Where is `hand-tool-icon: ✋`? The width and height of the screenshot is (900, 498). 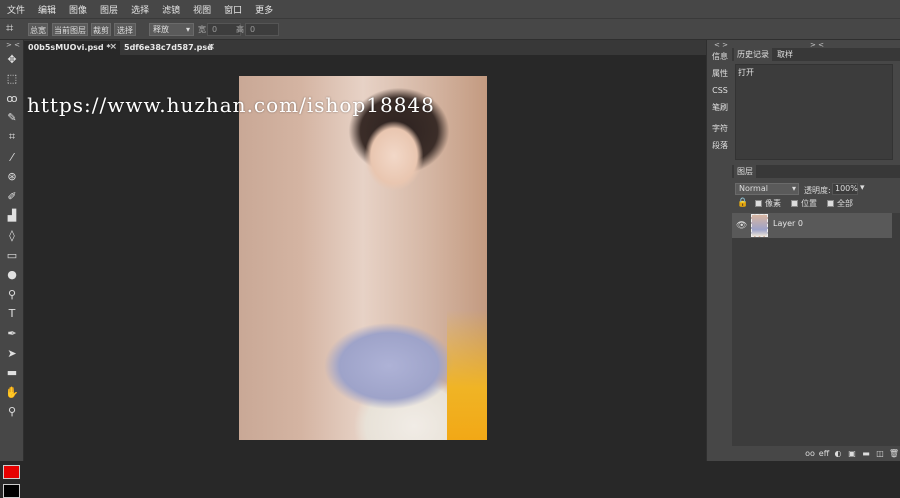
hand-tool-icon: ✋ is located at coordinates (12, 392).